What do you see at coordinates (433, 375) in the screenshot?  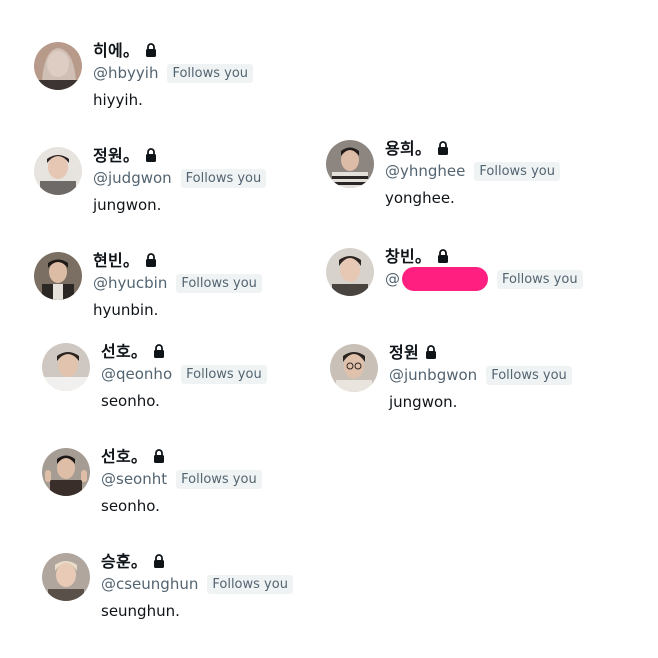 I see `handle: @junbgwon` at bounding box center [433, 375].